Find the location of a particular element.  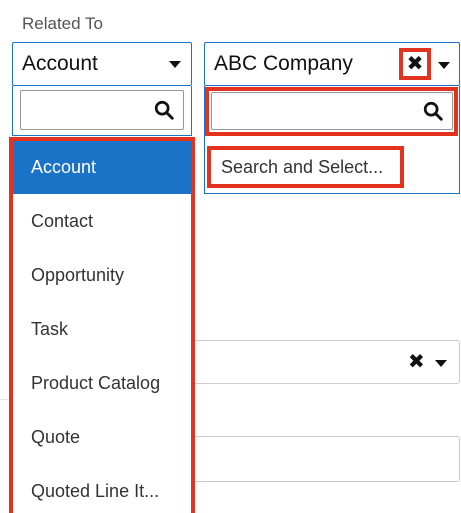

lower-text-field is located at coordinates (305, 459).